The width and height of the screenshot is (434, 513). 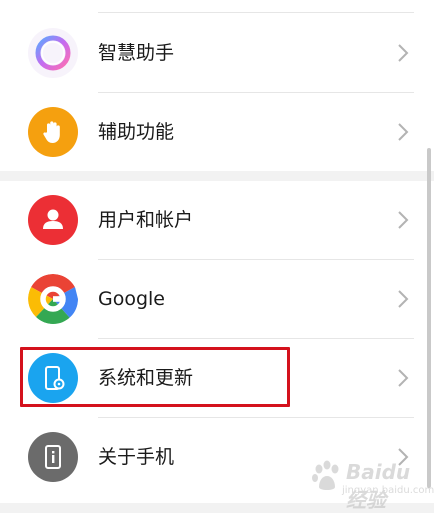 I want to click on highlight-box, so click(x=155, y=377).